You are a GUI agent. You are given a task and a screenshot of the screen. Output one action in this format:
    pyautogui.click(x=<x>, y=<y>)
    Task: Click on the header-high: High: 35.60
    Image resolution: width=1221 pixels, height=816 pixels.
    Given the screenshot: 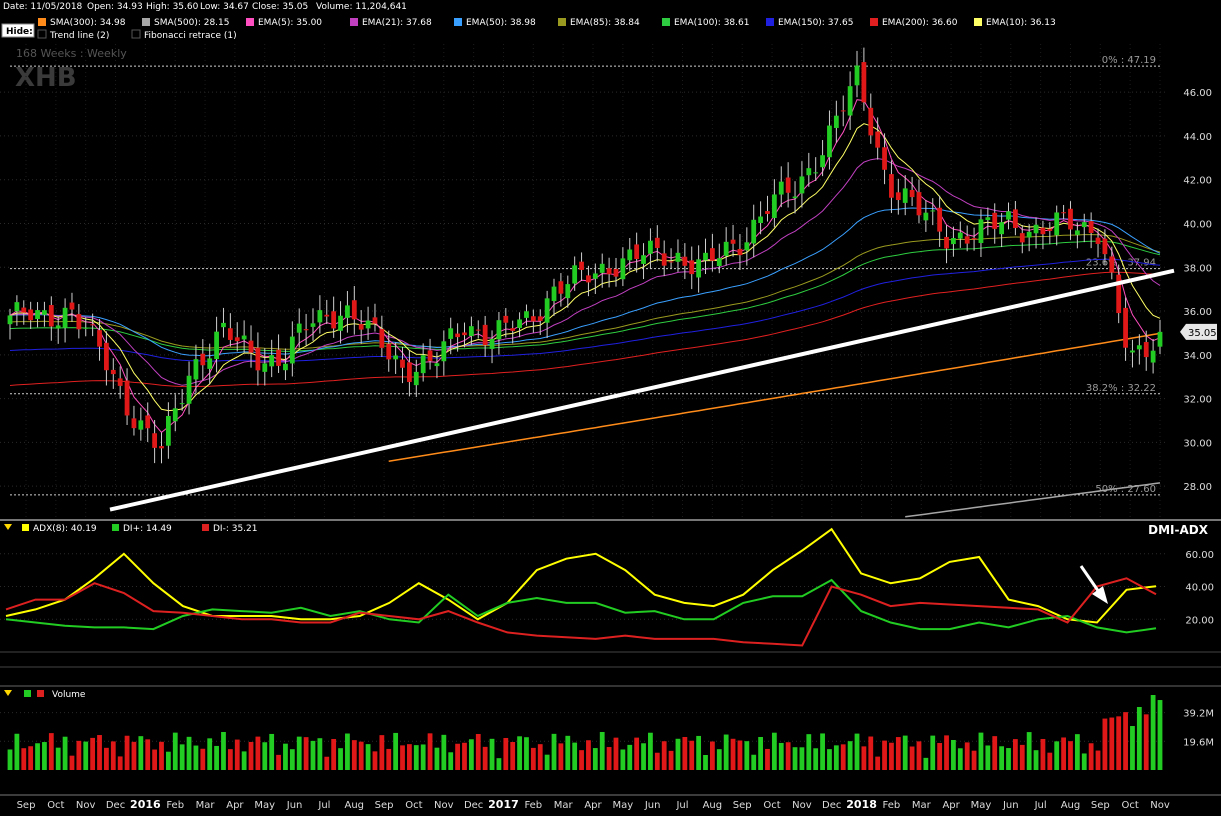 What is the action you would take?
    pyautogui.click(x=172, y=7)
    